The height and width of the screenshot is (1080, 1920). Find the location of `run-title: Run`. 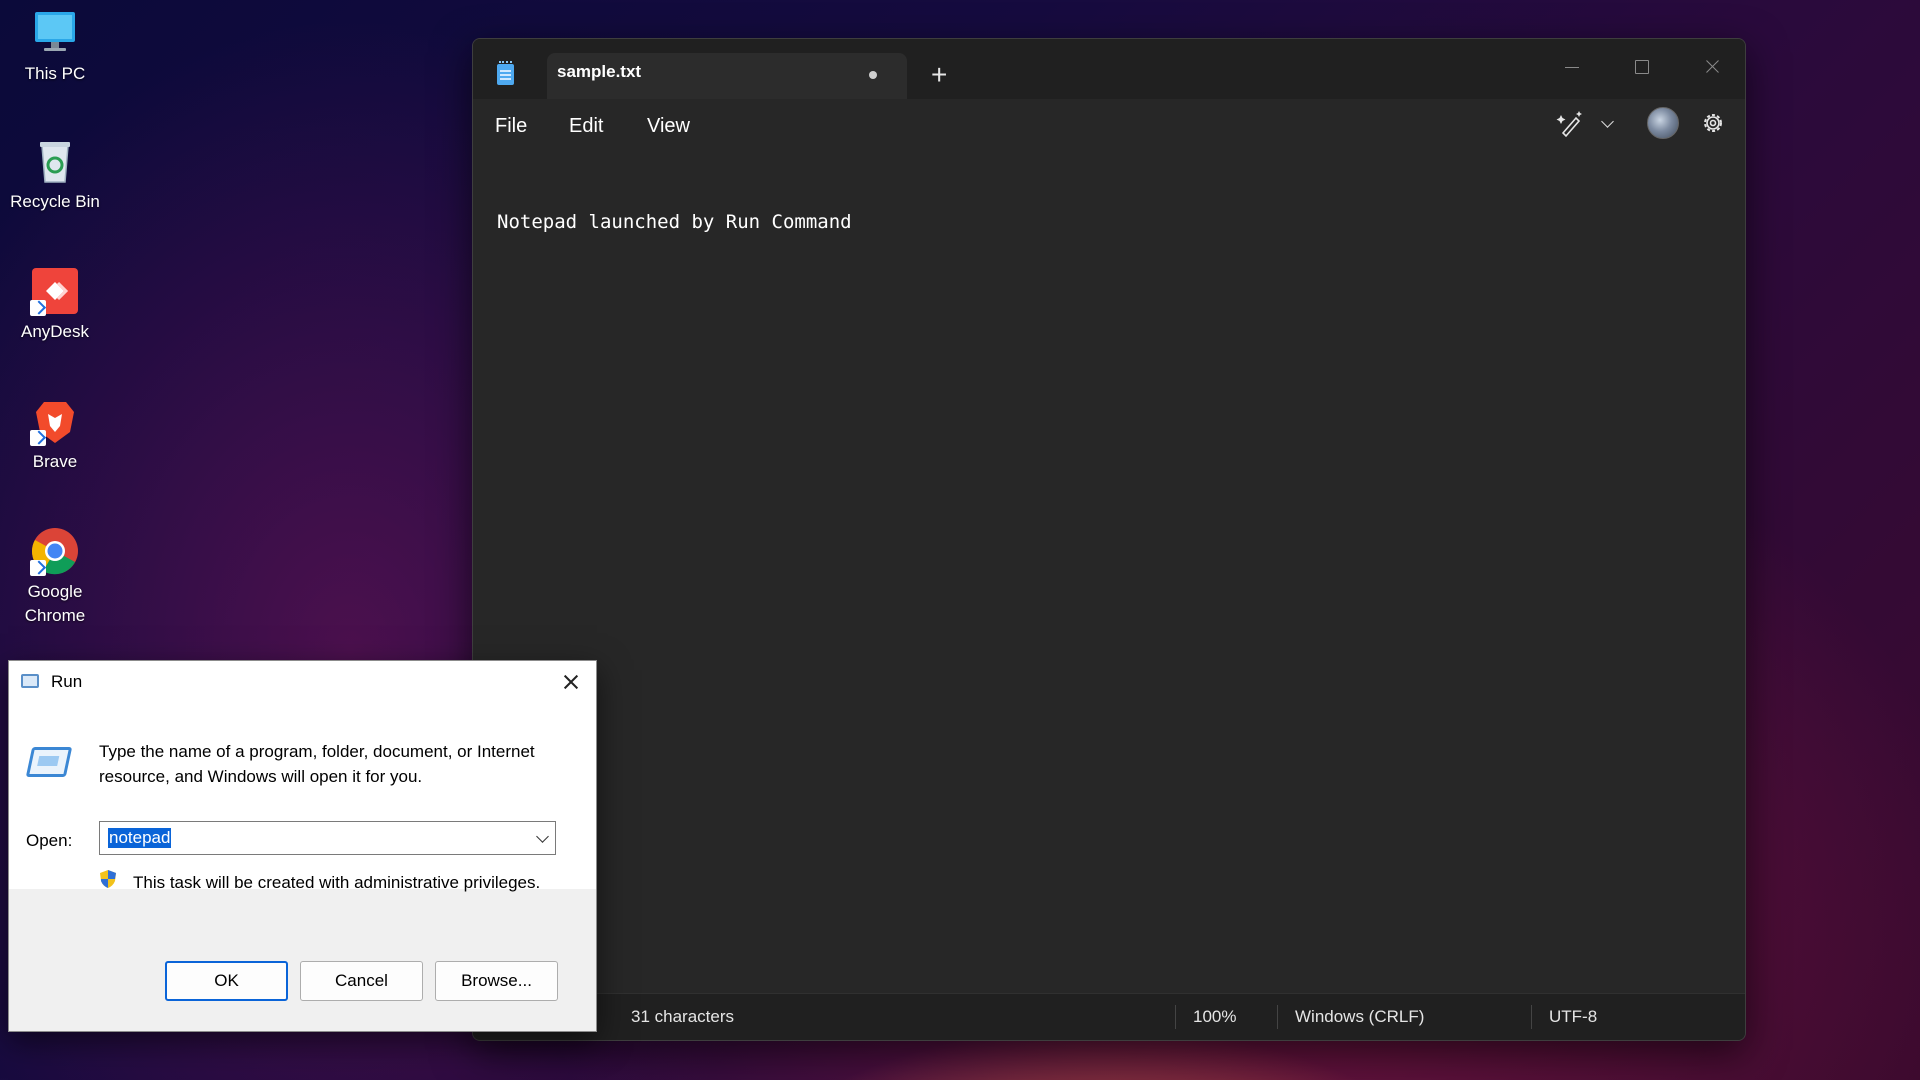

run-title: Run is located at coordinates (67, 681).